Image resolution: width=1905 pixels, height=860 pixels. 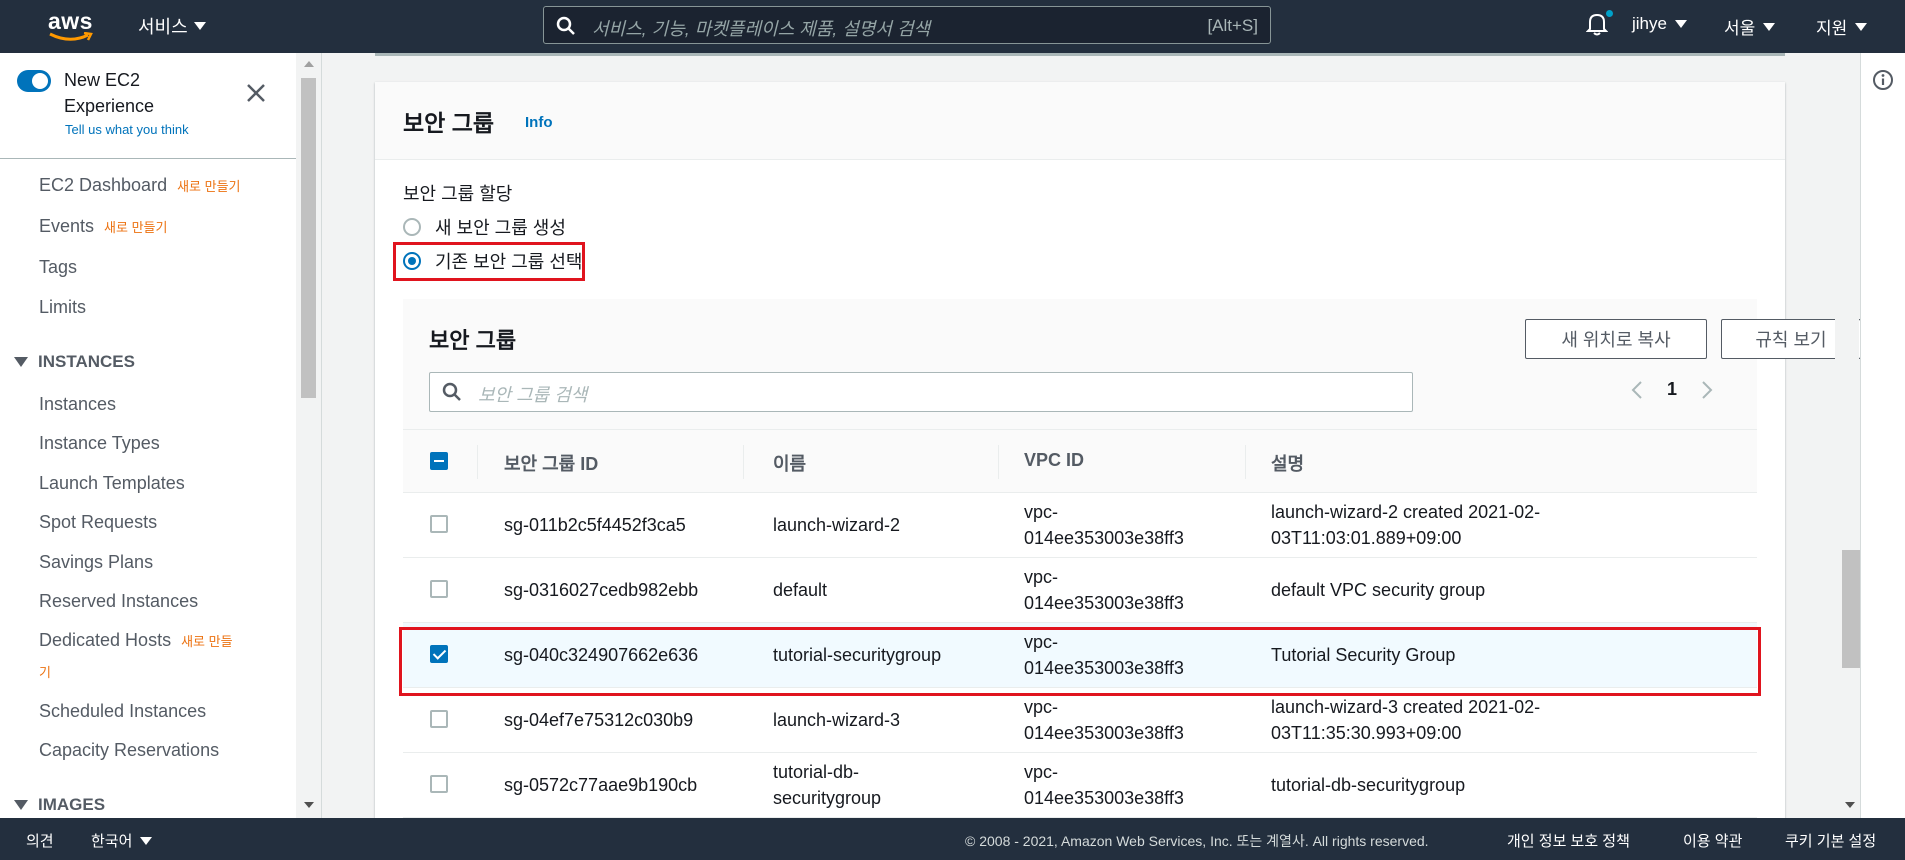 What do you see at coordinates (74, 362) in the screenshot?
I see `sidebar-section-instances: INSTANCES` at bounding box center [74, 362].